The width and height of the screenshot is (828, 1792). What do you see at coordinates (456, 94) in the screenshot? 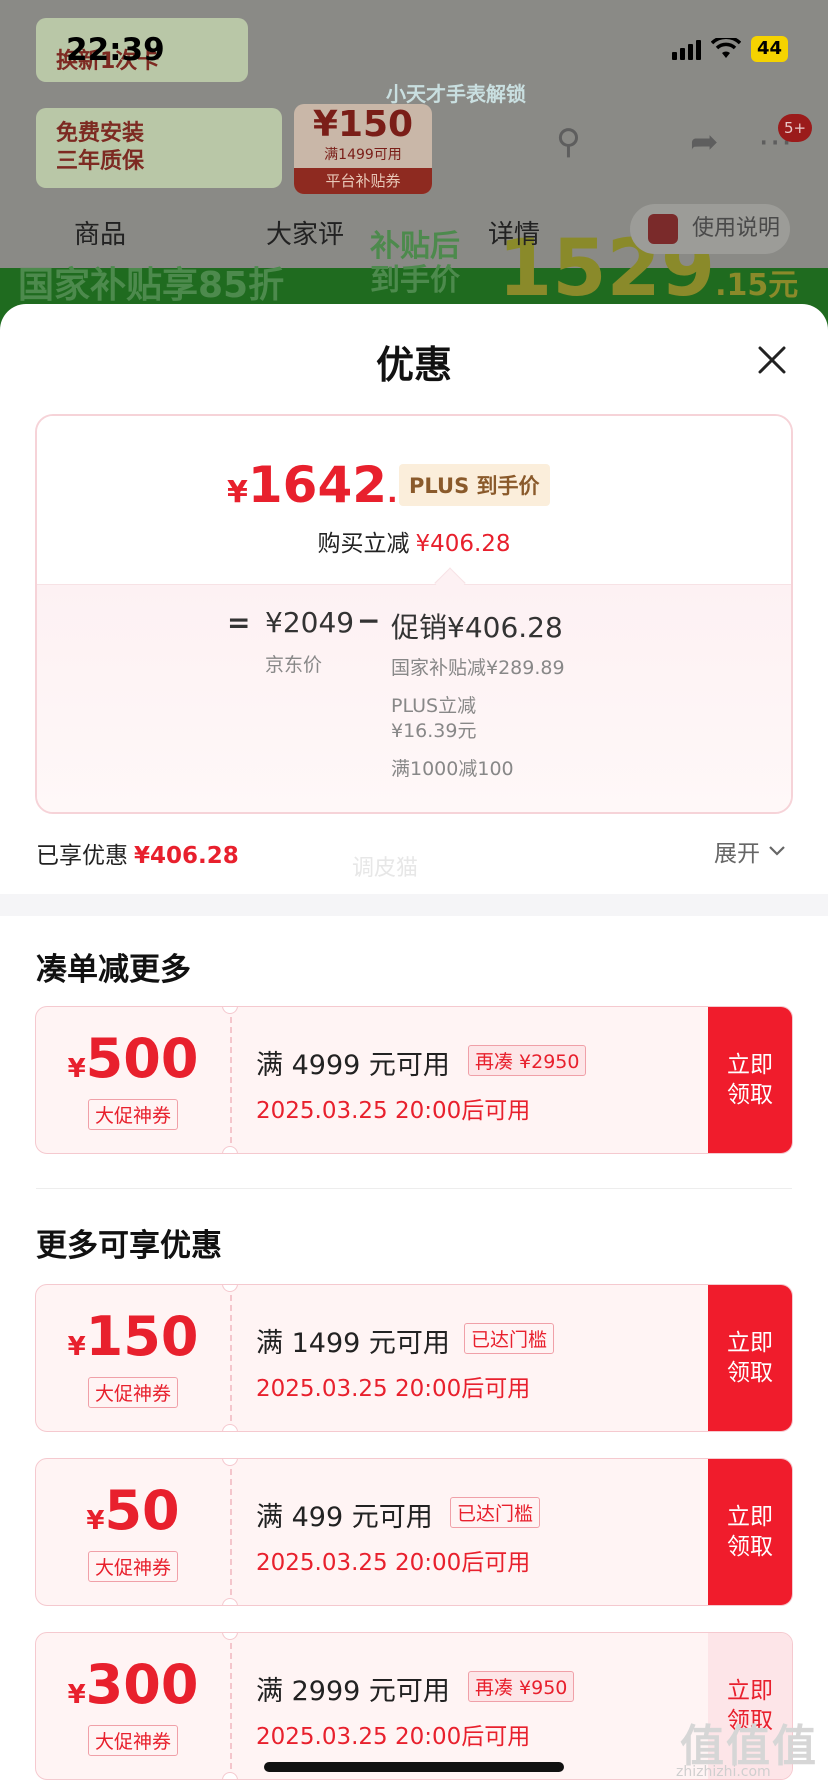
I see `bg-watch-text: 小天才手表解锁` at bounding box center [456, 94].